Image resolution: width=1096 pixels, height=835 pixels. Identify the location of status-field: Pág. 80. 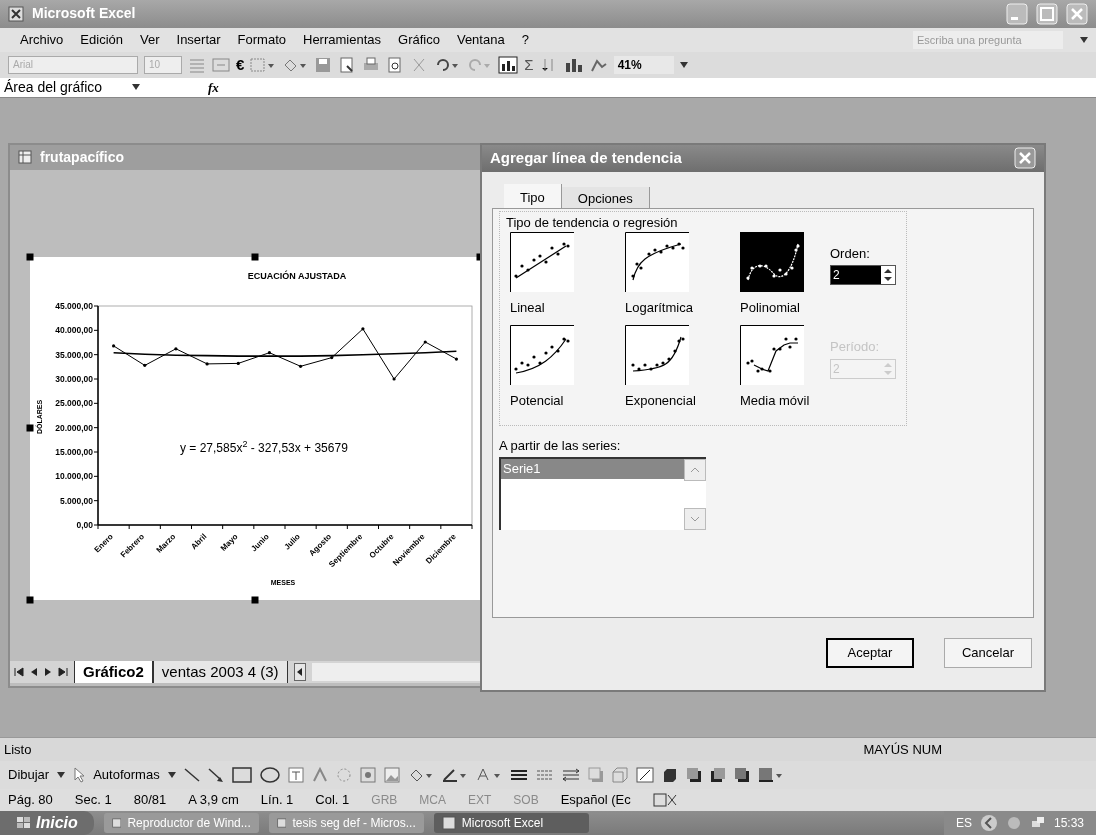
(30, 800).